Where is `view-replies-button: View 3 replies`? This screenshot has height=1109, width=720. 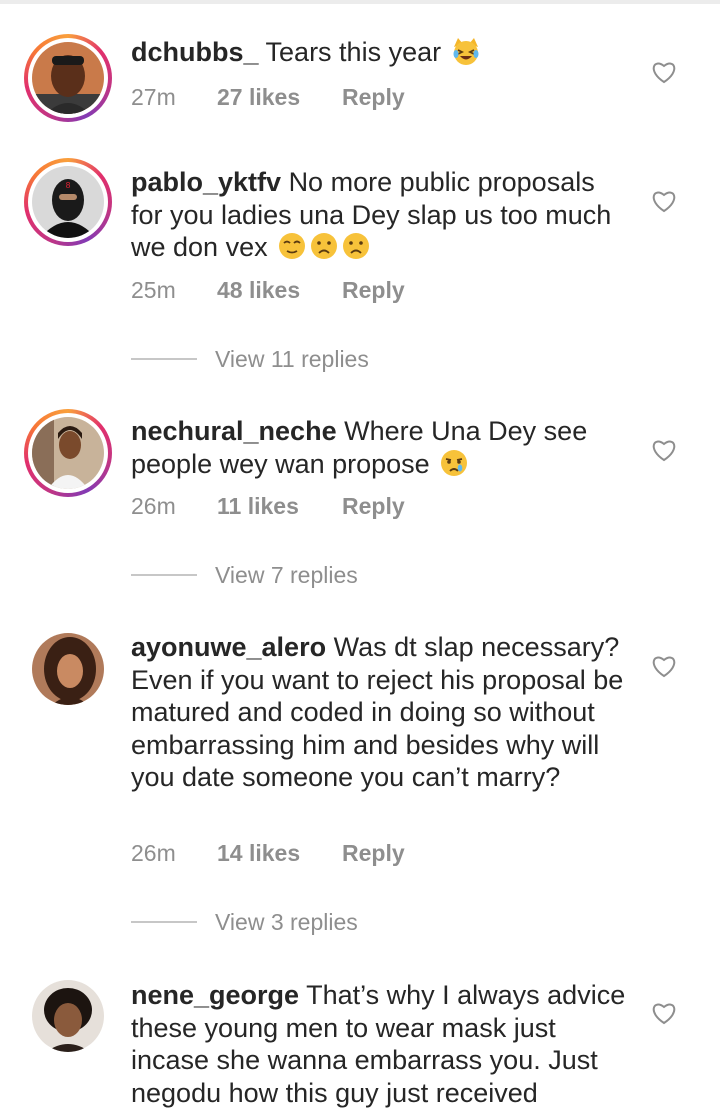
view-replies-button: View 3 replies is located at coordinates (244, 922).